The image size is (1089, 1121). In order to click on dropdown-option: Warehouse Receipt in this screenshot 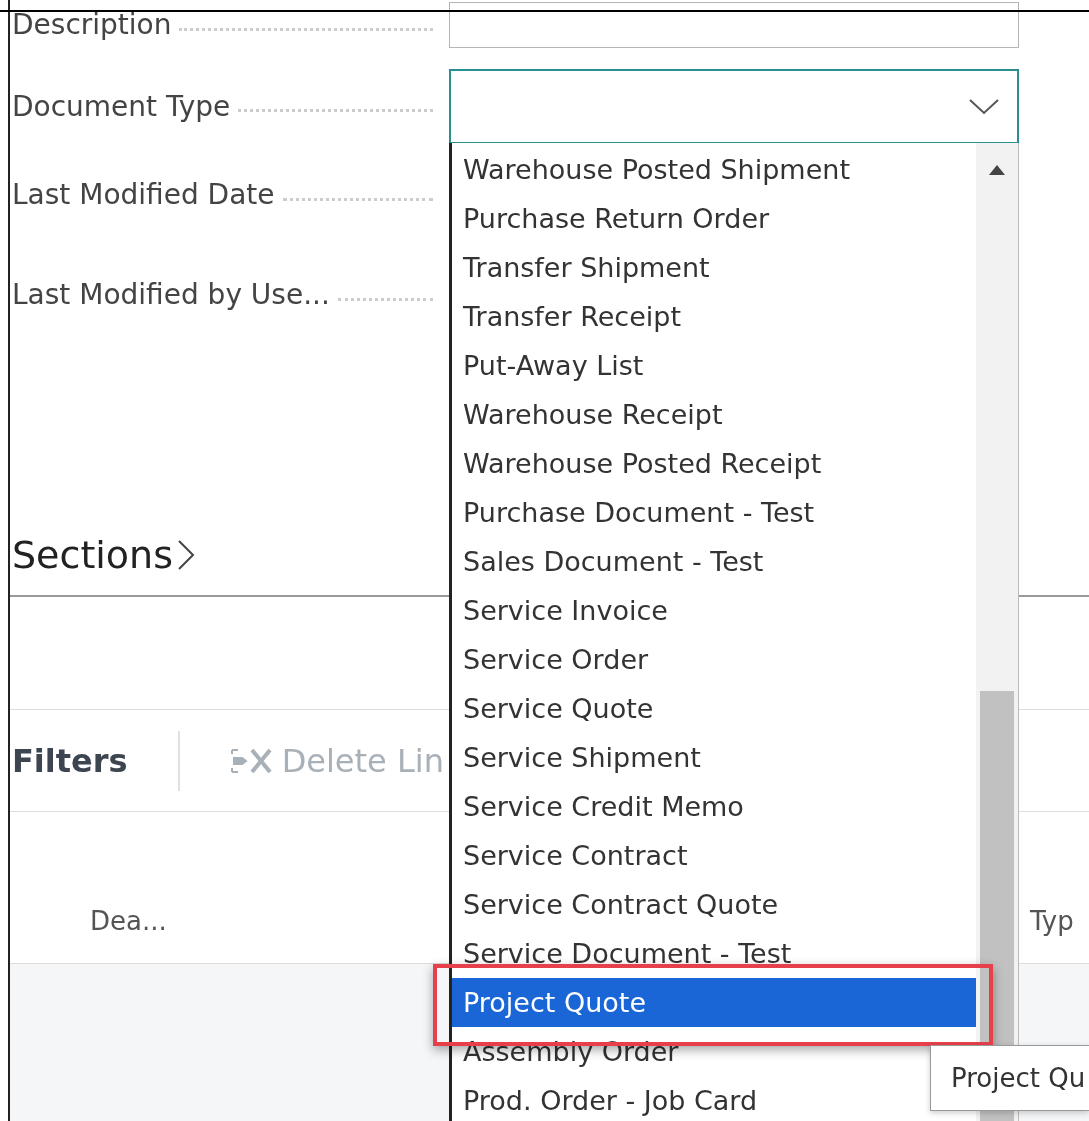, I will do `click(714, 414)`.